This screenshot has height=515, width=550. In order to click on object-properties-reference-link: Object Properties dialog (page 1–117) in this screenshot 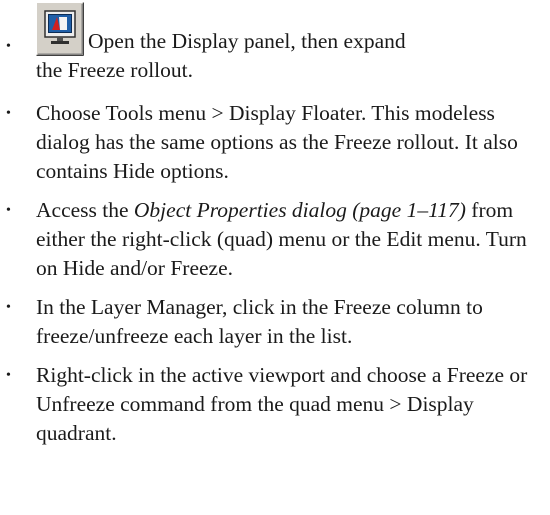, I will do `click(300, 210)`.